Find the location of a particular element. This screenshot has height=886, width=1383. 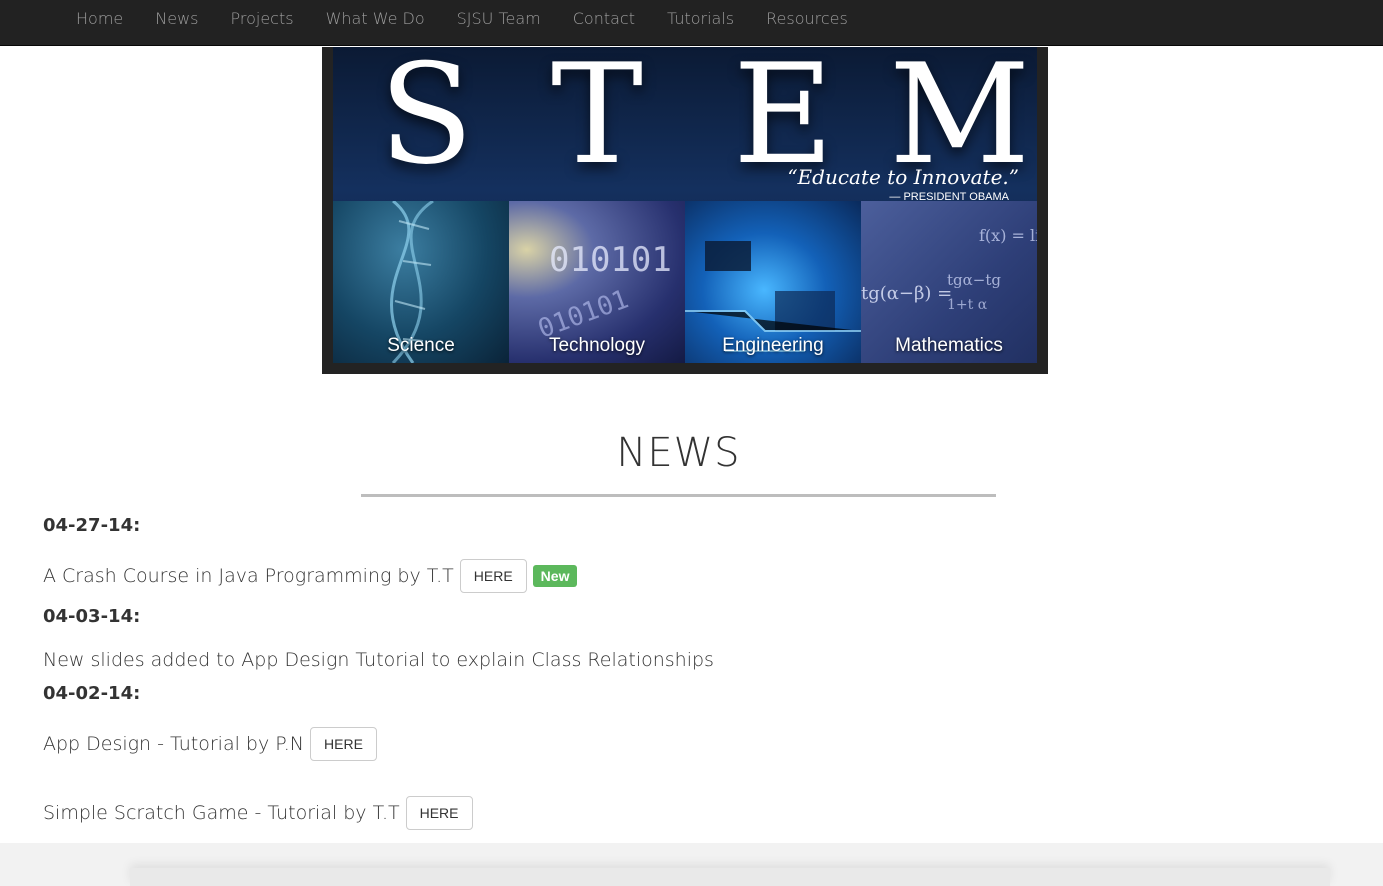

nav-item-resources: Resources is located at coordinates (807, 19).